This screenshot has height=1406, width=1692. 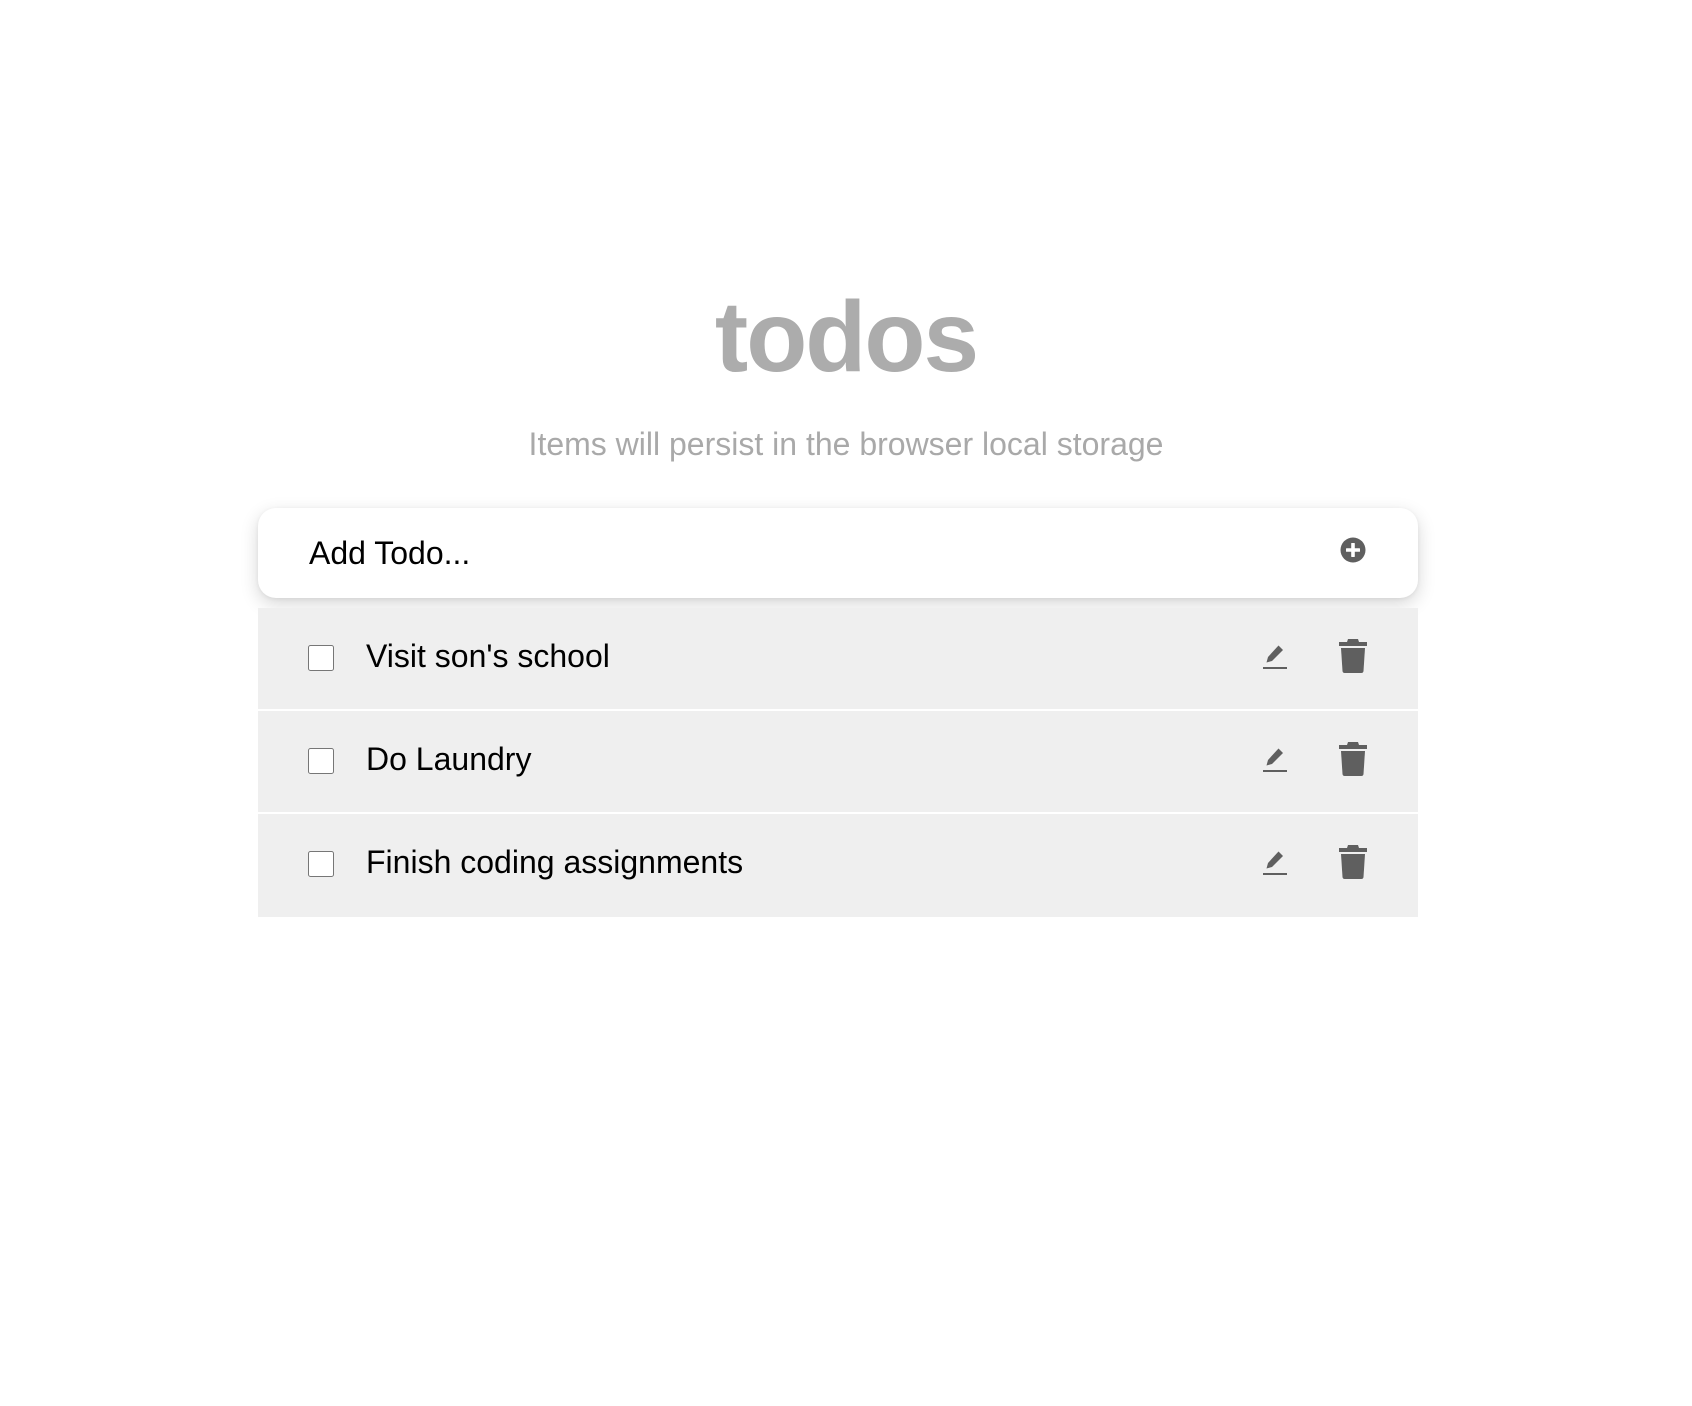 What do you see at coordinates (449, 759) in the screenshot?
I see `todo-text: Do Laundry` at bounding box center [449, 759].